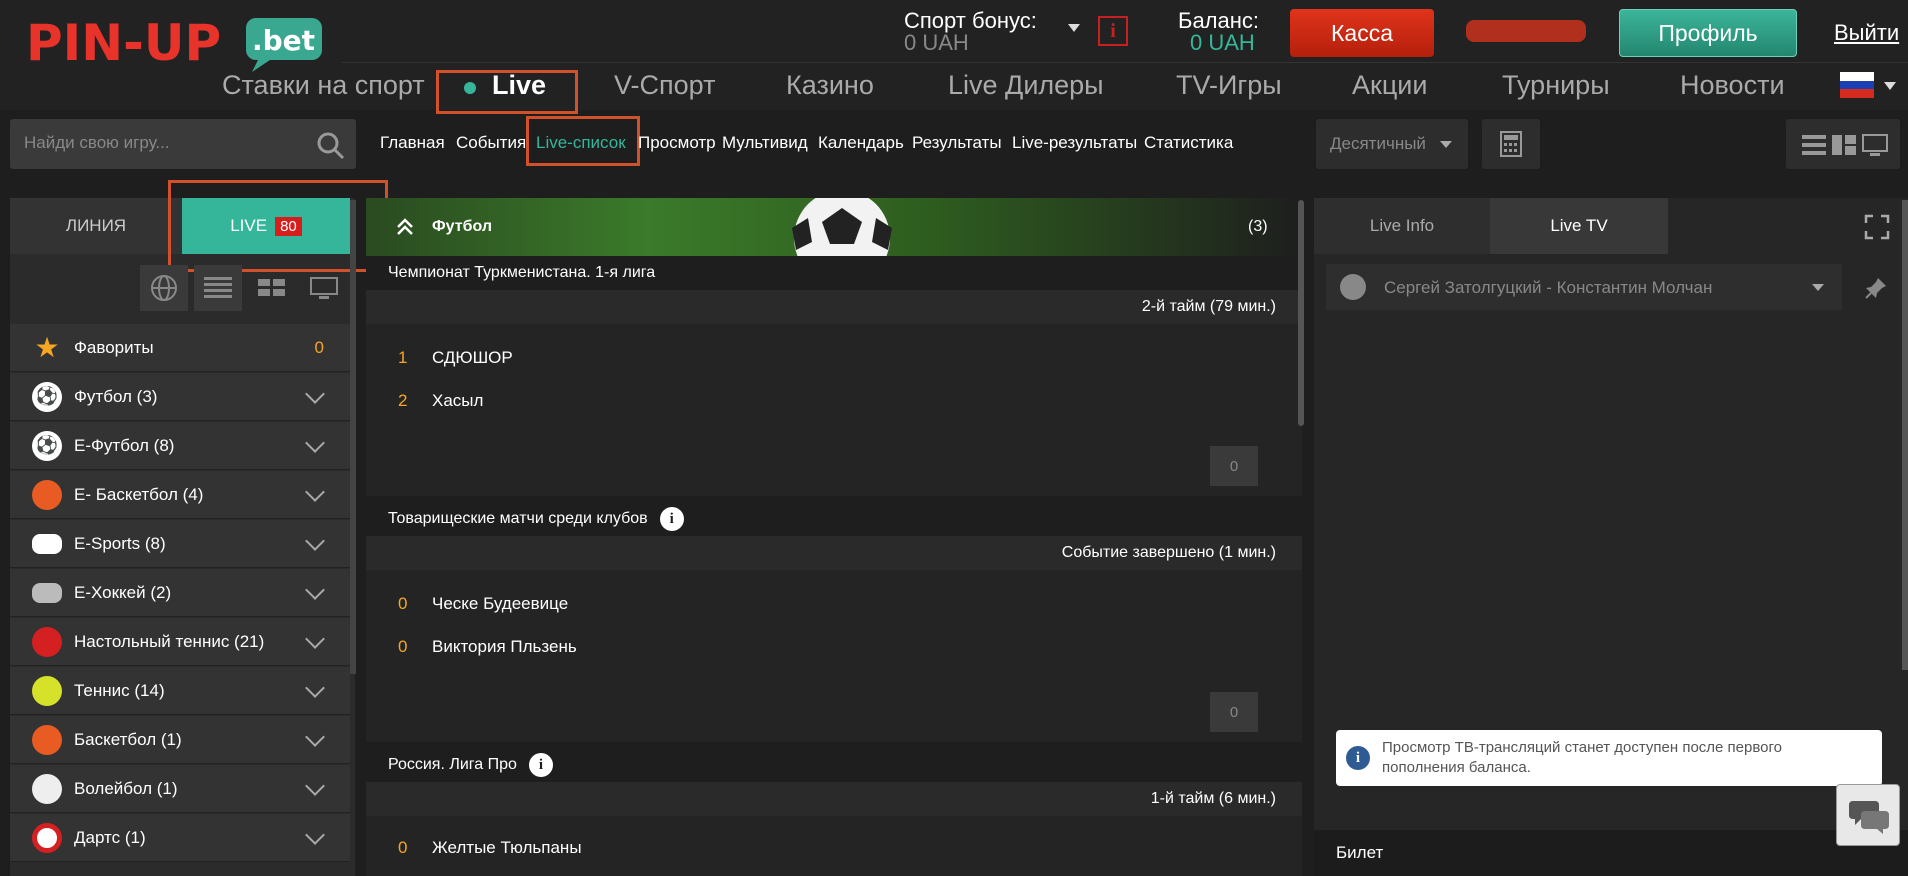 This screenshot has height=876, width=1908. I want to click on kassa-button: Касса, so click(1362, 33).